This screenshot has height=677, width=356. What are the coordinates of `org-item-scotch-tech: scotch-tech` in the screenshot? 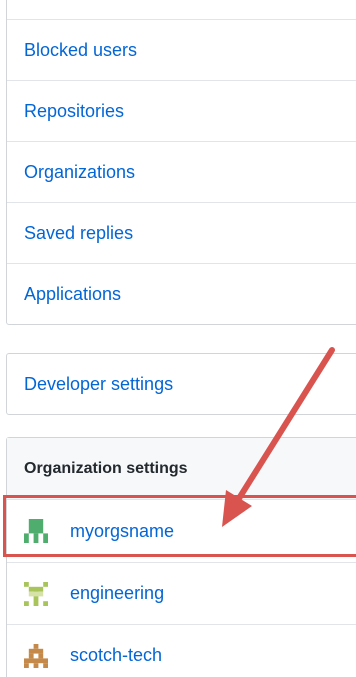 It's located at (181, 650).